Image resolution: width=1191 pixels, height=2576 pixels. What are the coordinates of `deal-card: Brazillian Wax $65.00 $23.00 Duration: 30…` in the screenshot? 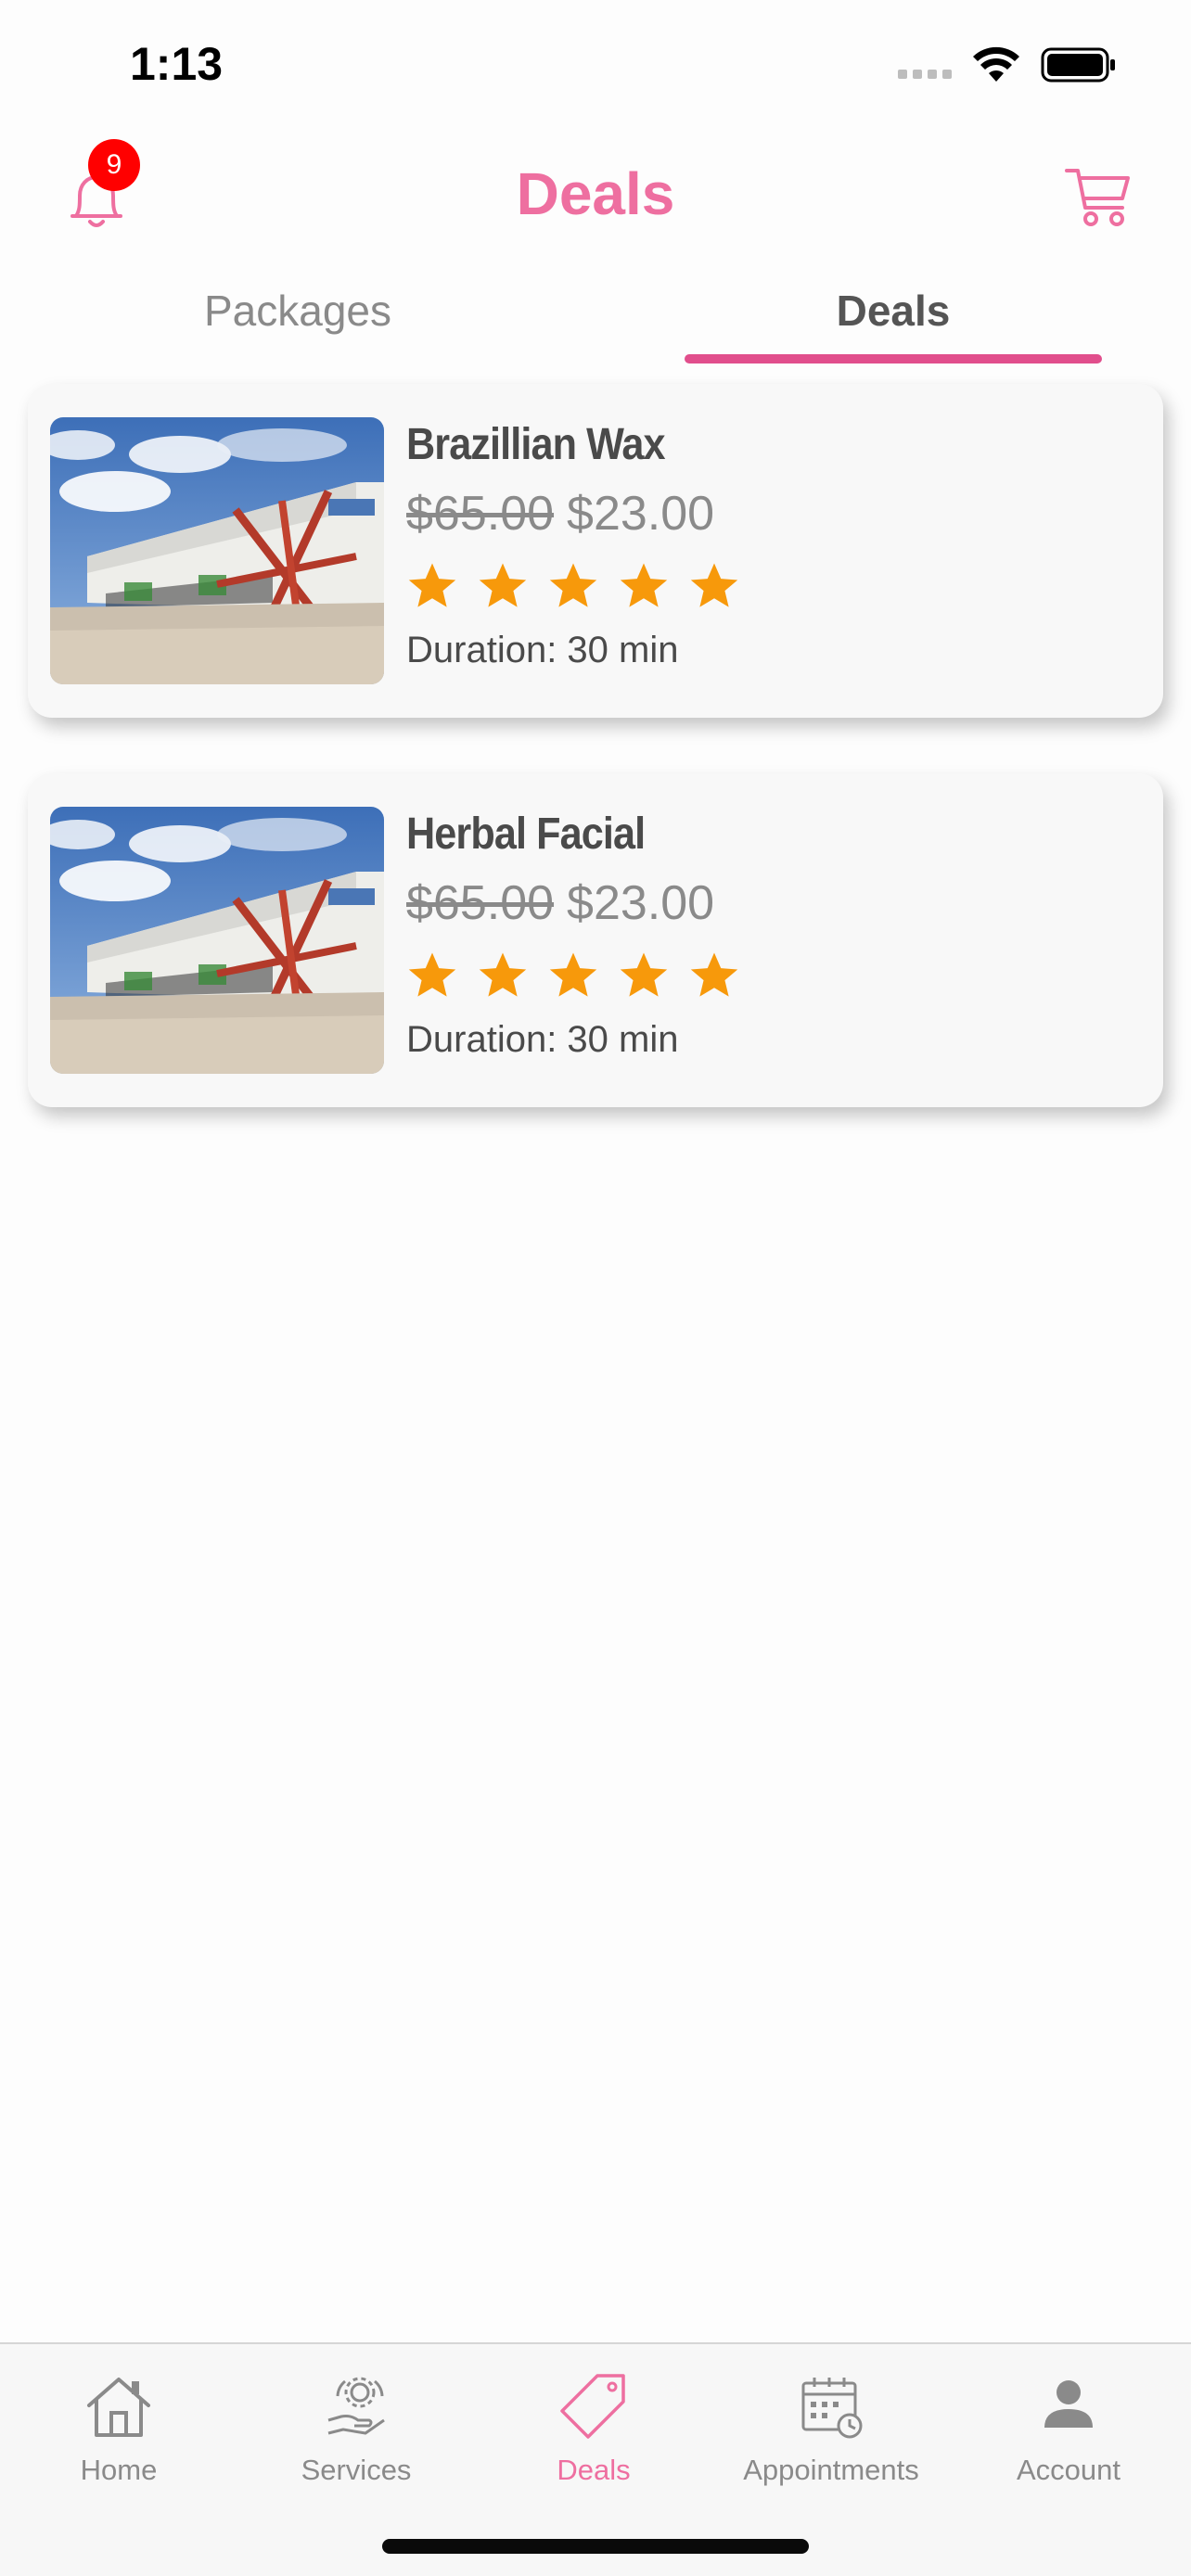 It's located at (595, 551).